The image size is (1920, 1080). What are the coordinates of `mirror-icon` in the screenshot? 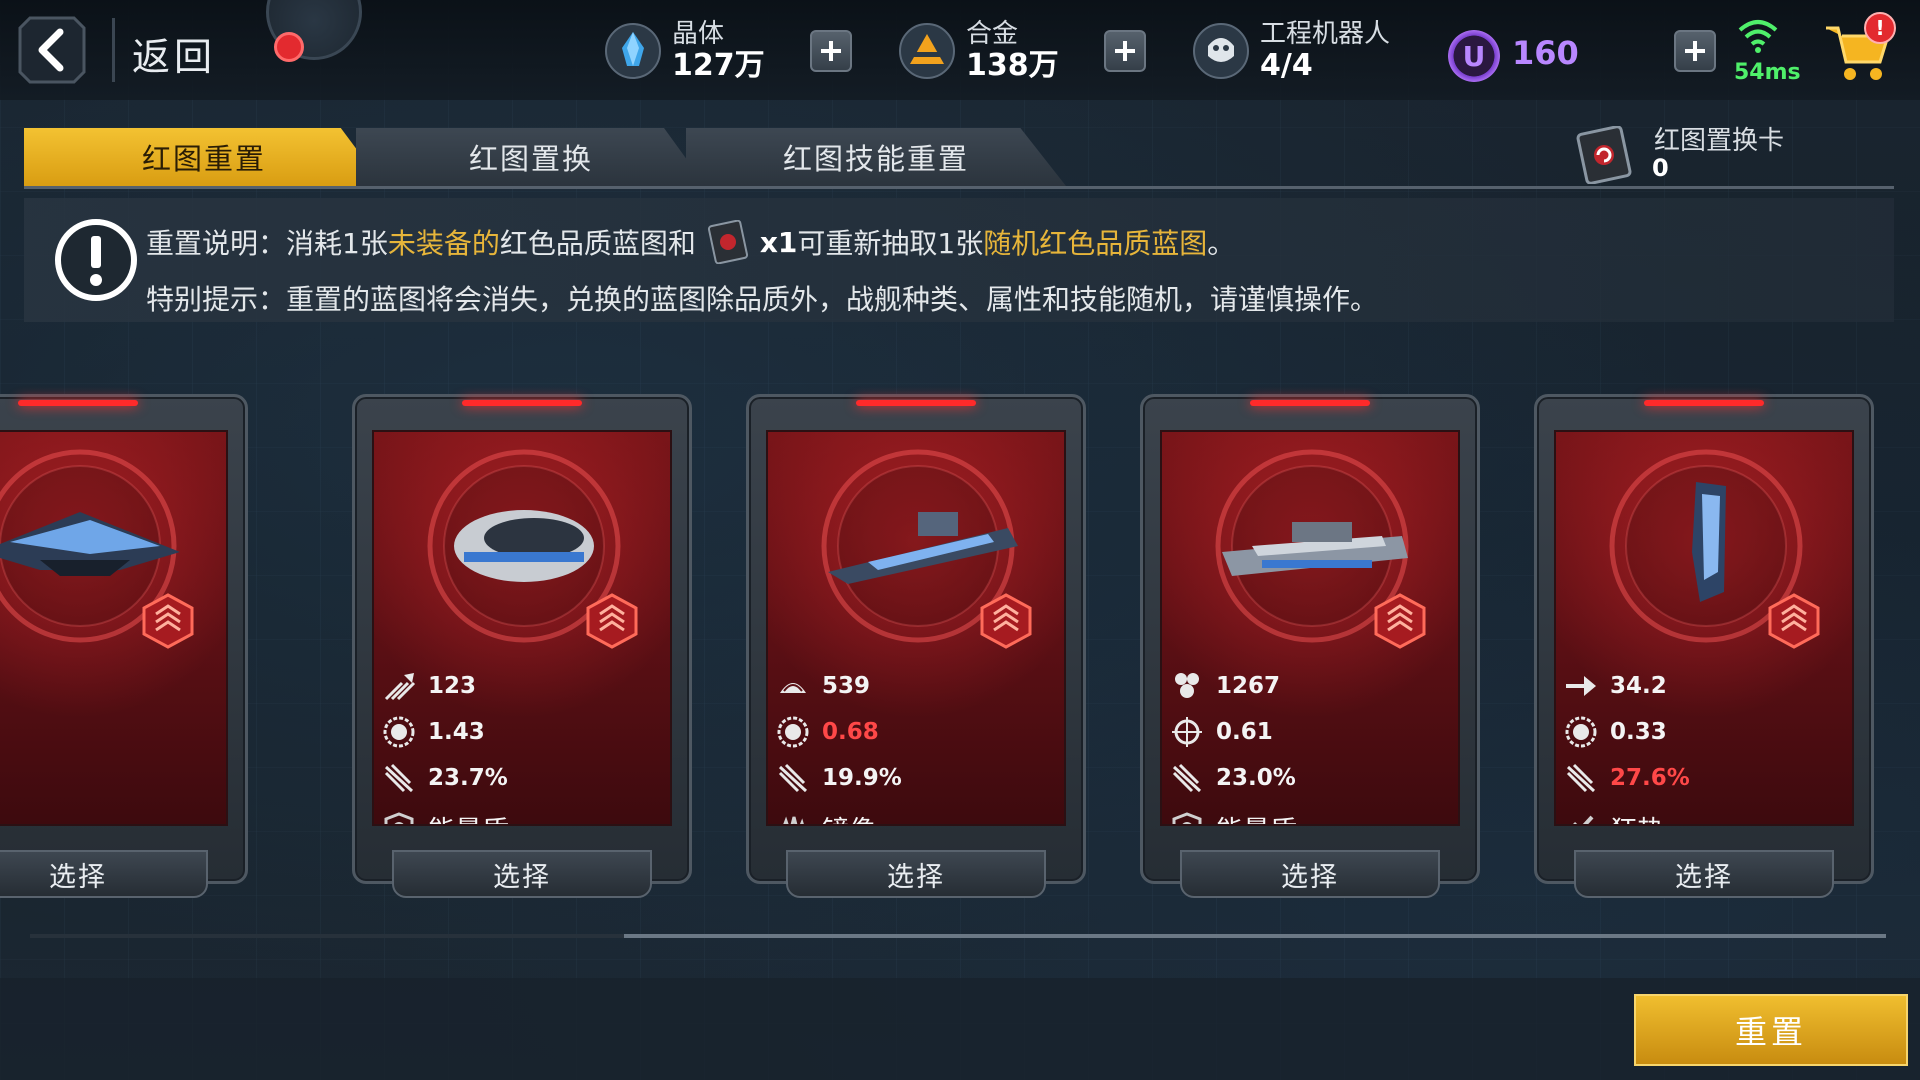 It's located at (793, 820).